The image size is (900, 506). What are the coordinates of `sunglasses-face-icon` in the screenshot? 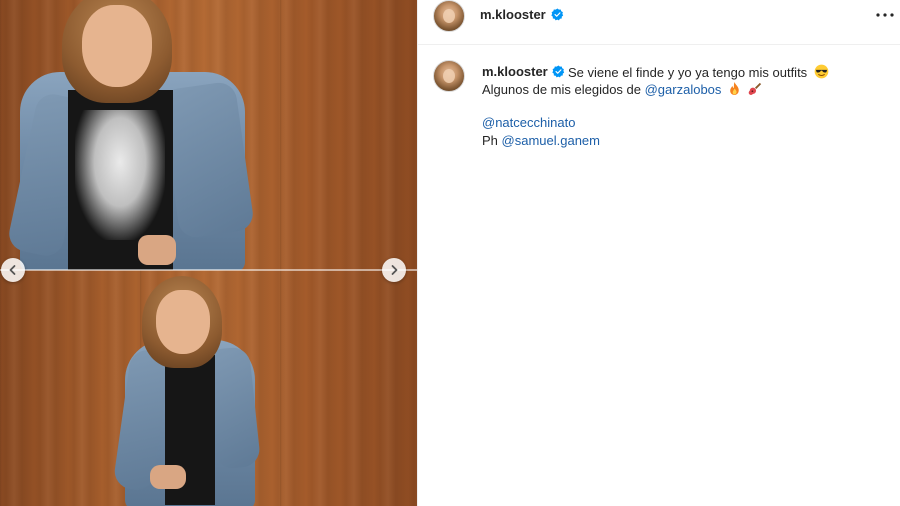 It's located at (821, 71).